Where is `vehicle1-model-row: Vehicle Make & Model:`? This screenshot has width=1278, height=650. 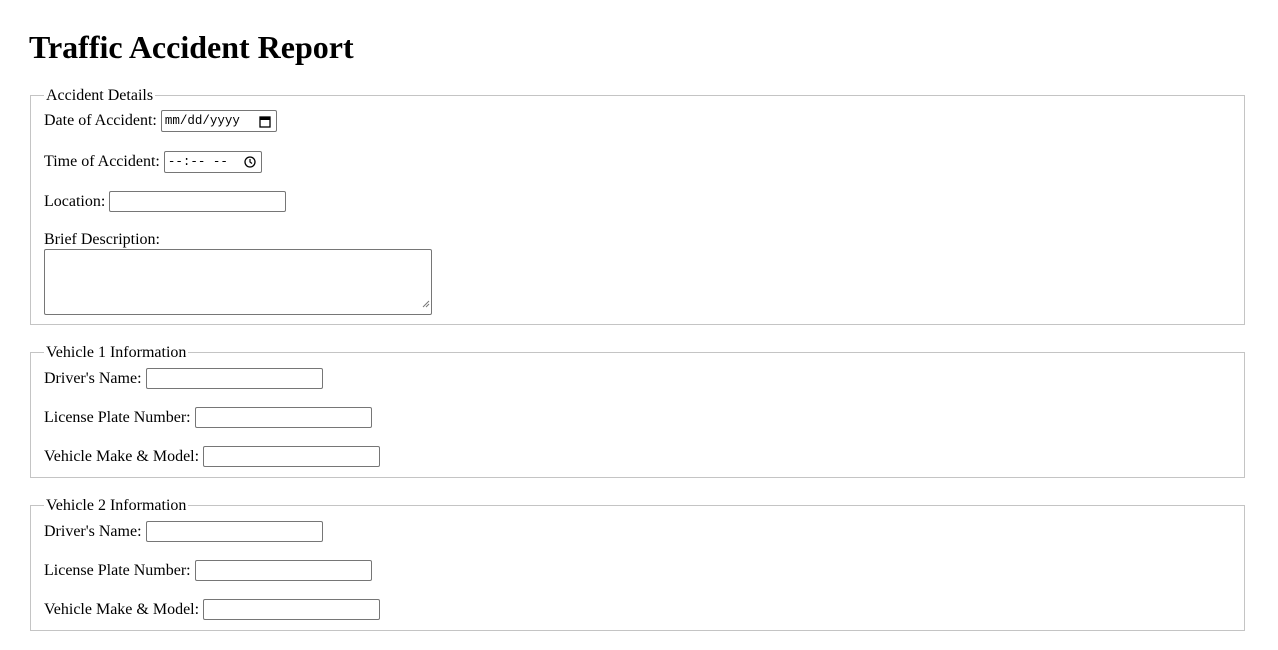
vehicle1-model-row: Vehicle Make & Model: is located at coordinates (212, 456).